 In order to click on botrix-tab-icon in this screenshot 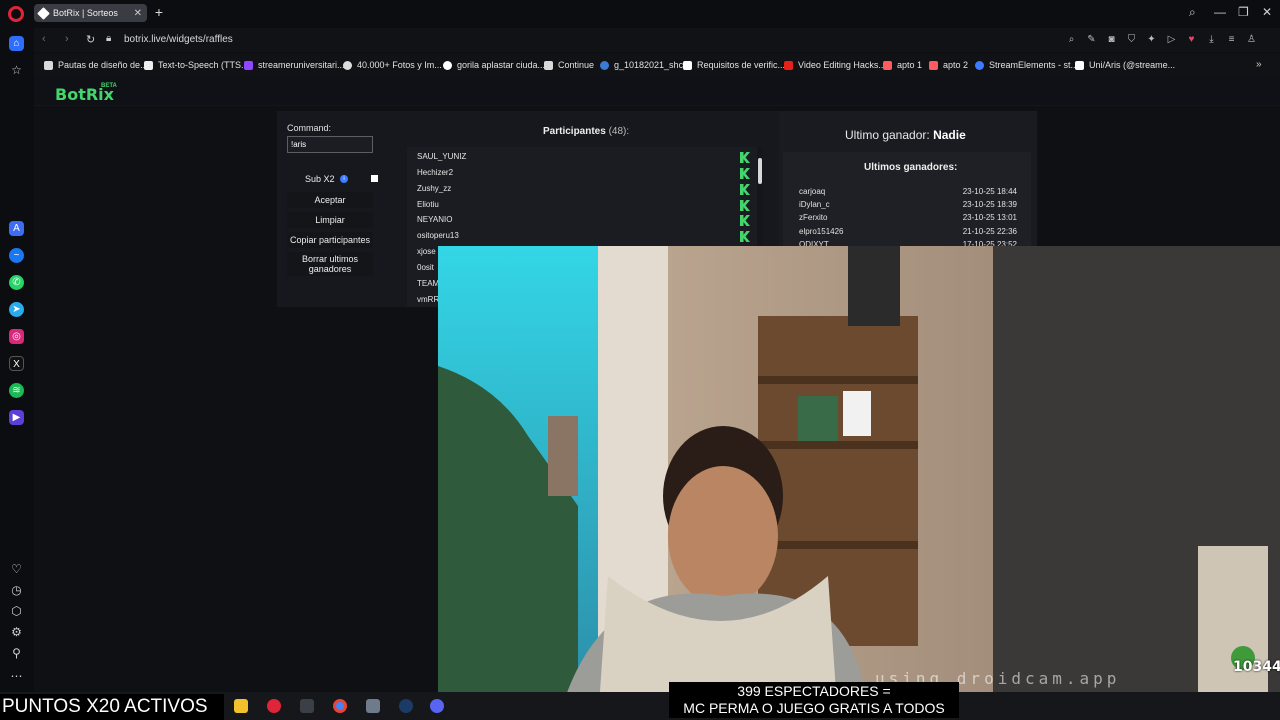, I will do `click(43, 13)`.